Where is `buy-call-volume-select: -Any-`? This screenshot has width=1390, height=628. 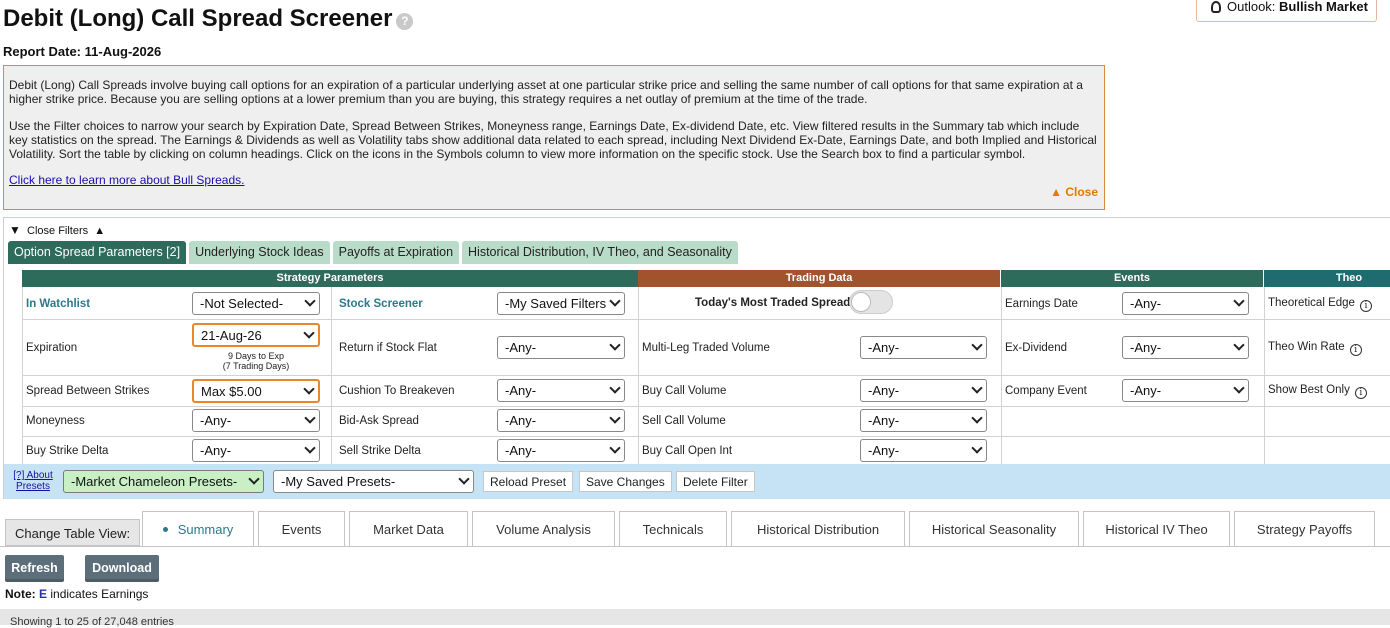 buy-call-volume-select: -Any- is located at coordinates (923, 390).